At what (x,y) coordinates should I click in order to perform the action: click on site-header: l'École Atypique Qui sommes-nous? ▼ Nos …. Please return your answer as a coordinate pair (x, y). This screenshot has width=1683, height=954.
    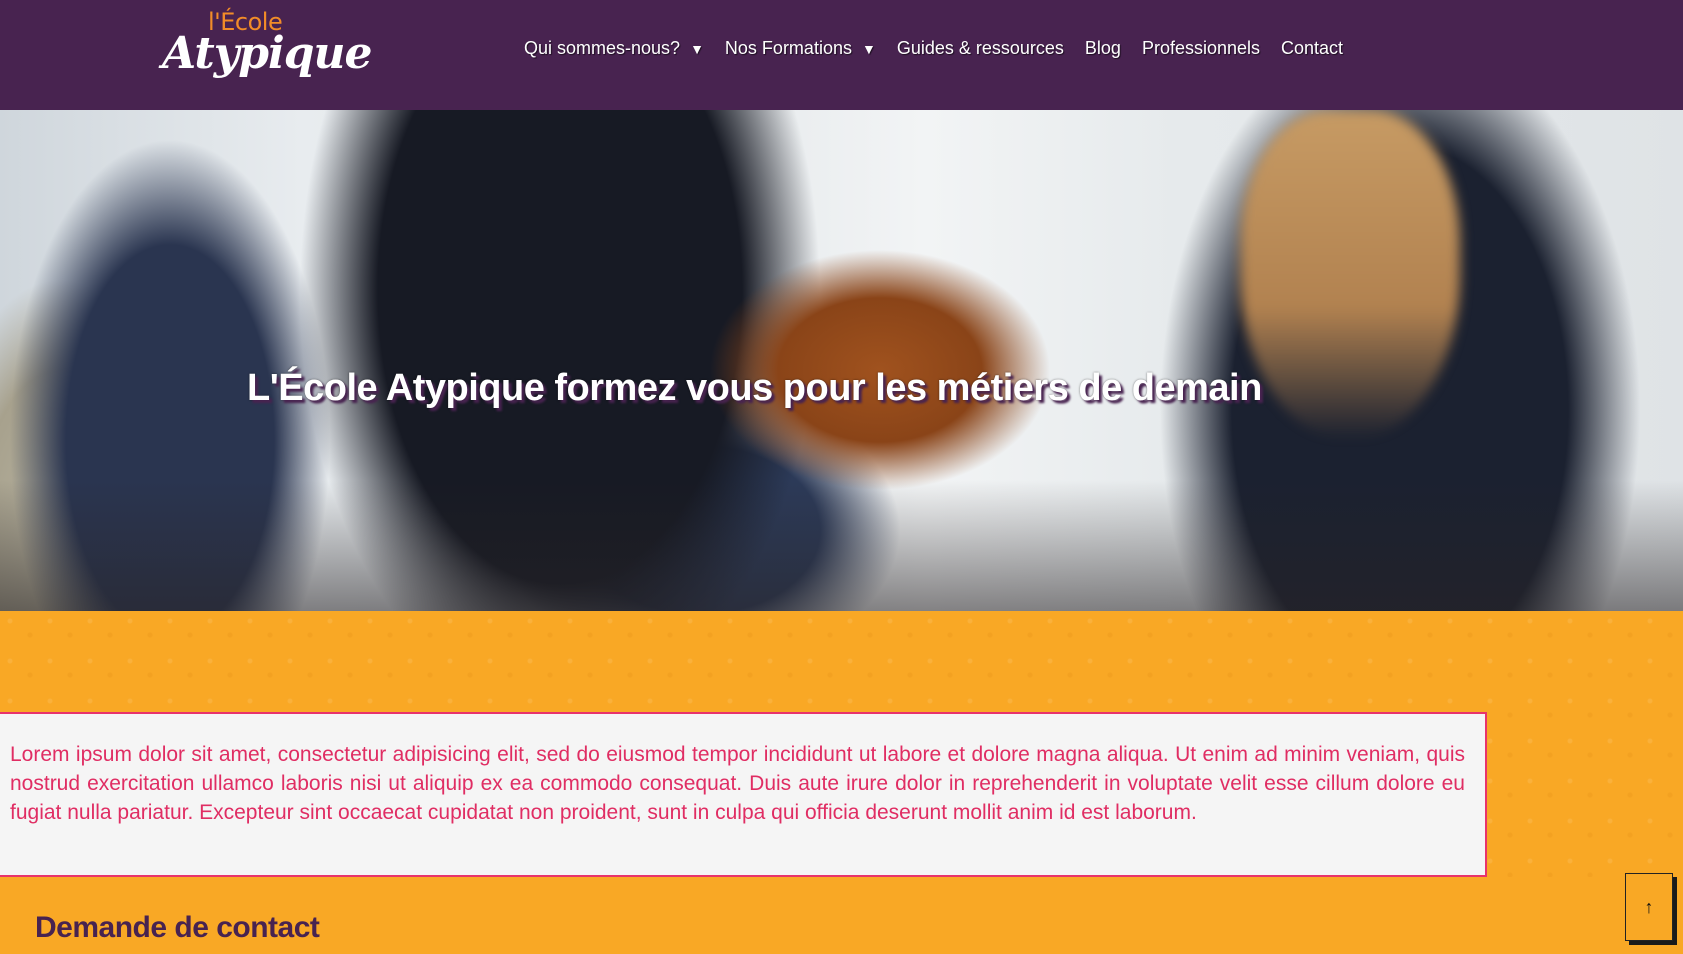
    Looking at the image, I should click on (841, 55).